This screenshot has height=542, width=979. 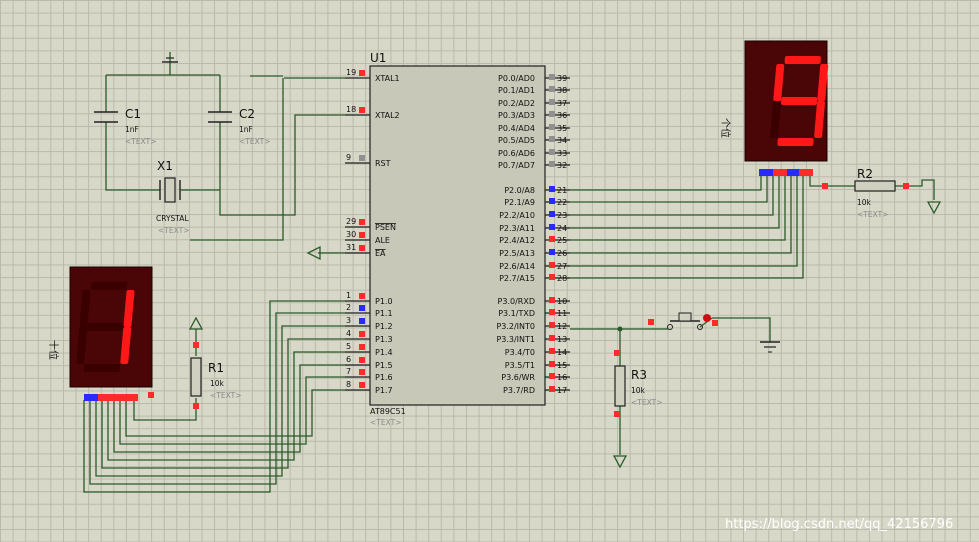 What do you see at coordinates (562, 140) in the screenshot?
I see `pin-number: 34` at bounding box center [562, 140].